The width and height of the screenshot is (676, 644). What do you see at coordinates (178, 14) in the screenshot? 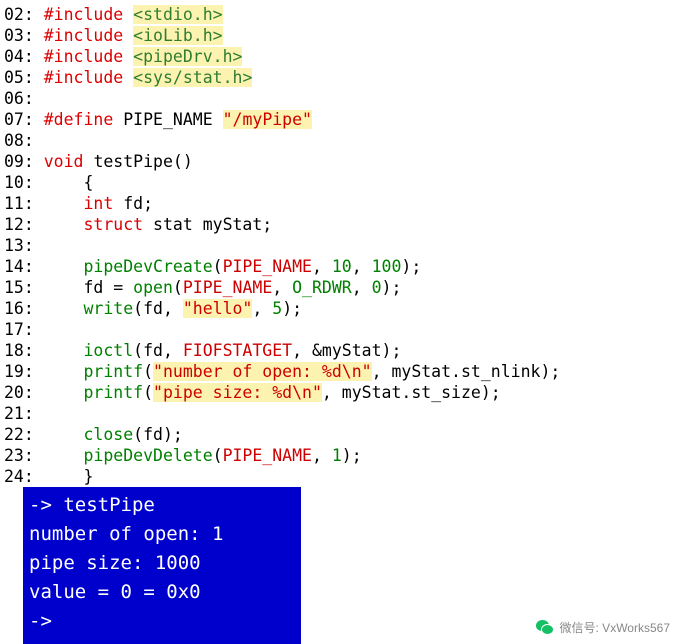
I see `code-token: <stdio.h>` at bounding box center [178, 14].